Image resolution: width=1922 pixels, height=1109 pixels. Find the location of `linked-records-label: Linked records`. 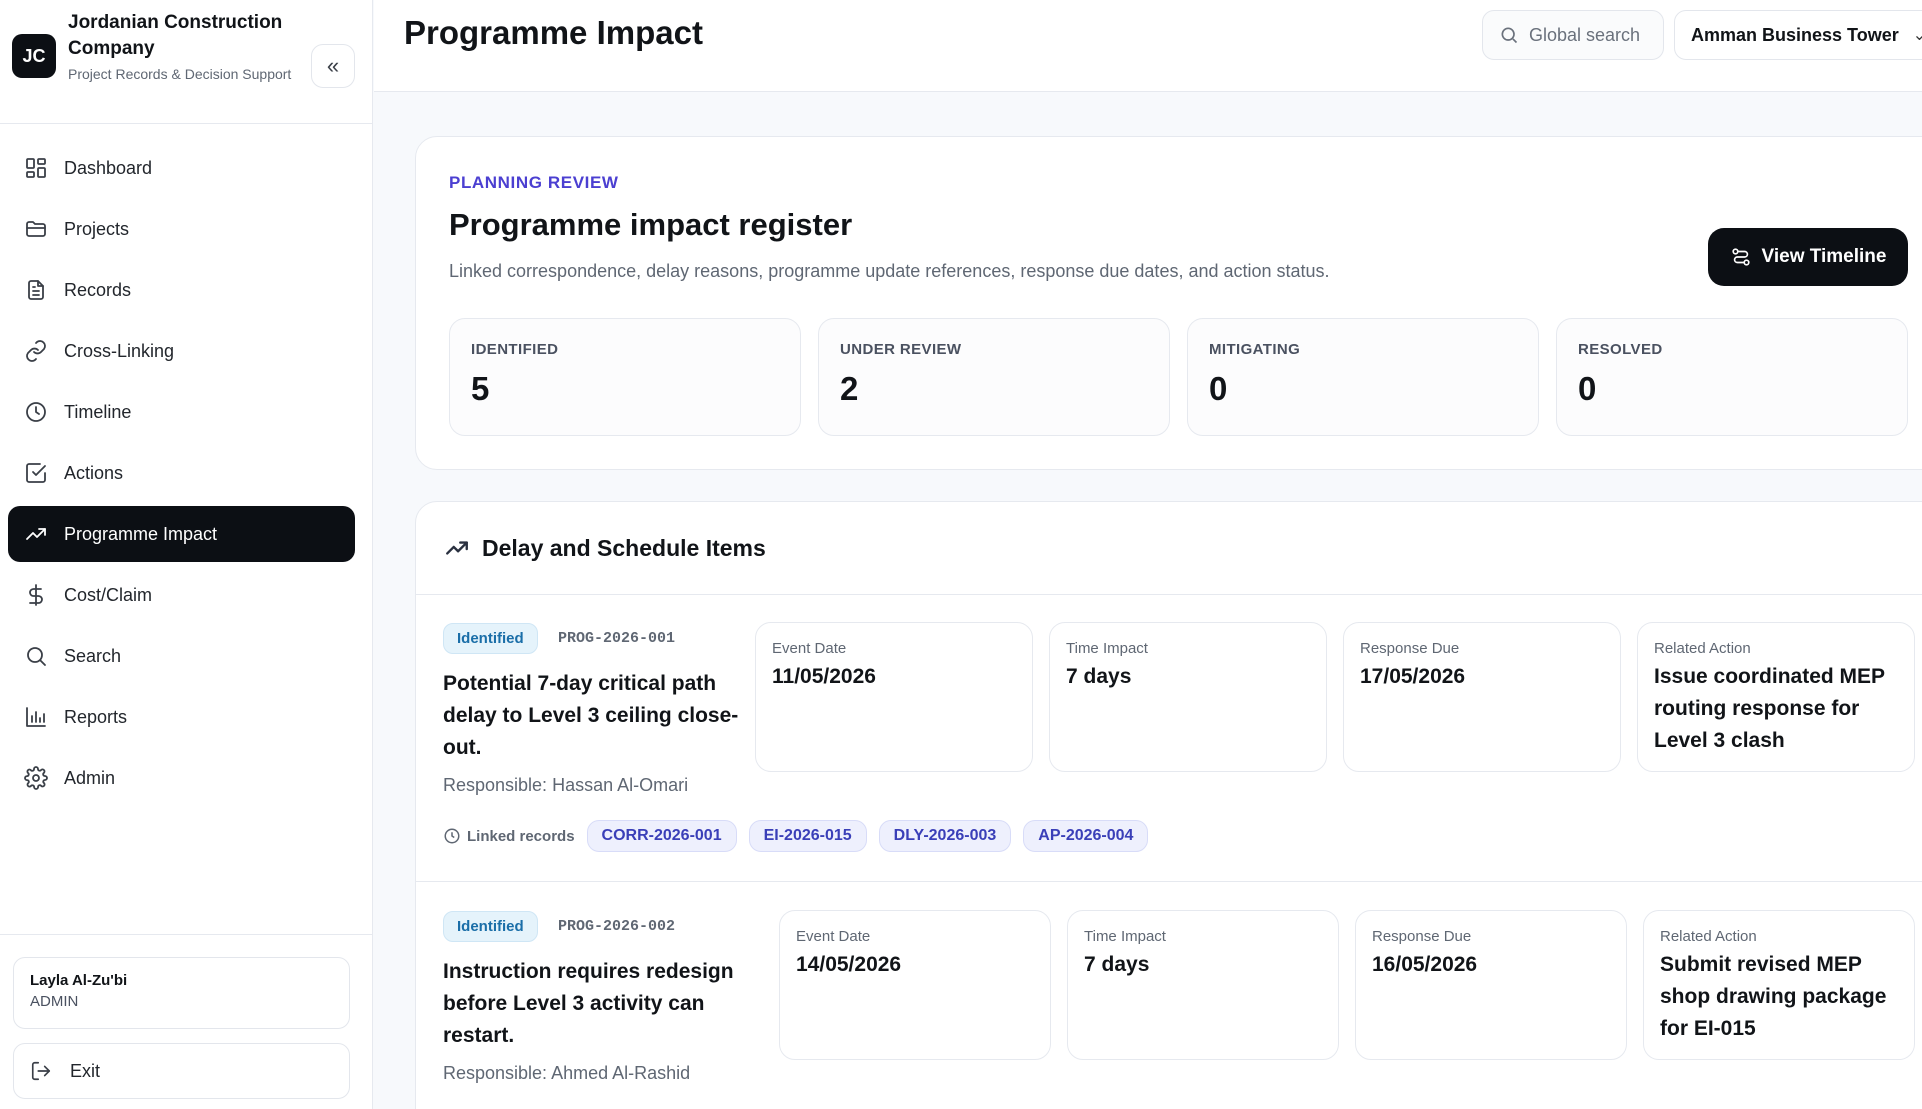

linked-records-label: Linked records is located at coordinates (509, 836).